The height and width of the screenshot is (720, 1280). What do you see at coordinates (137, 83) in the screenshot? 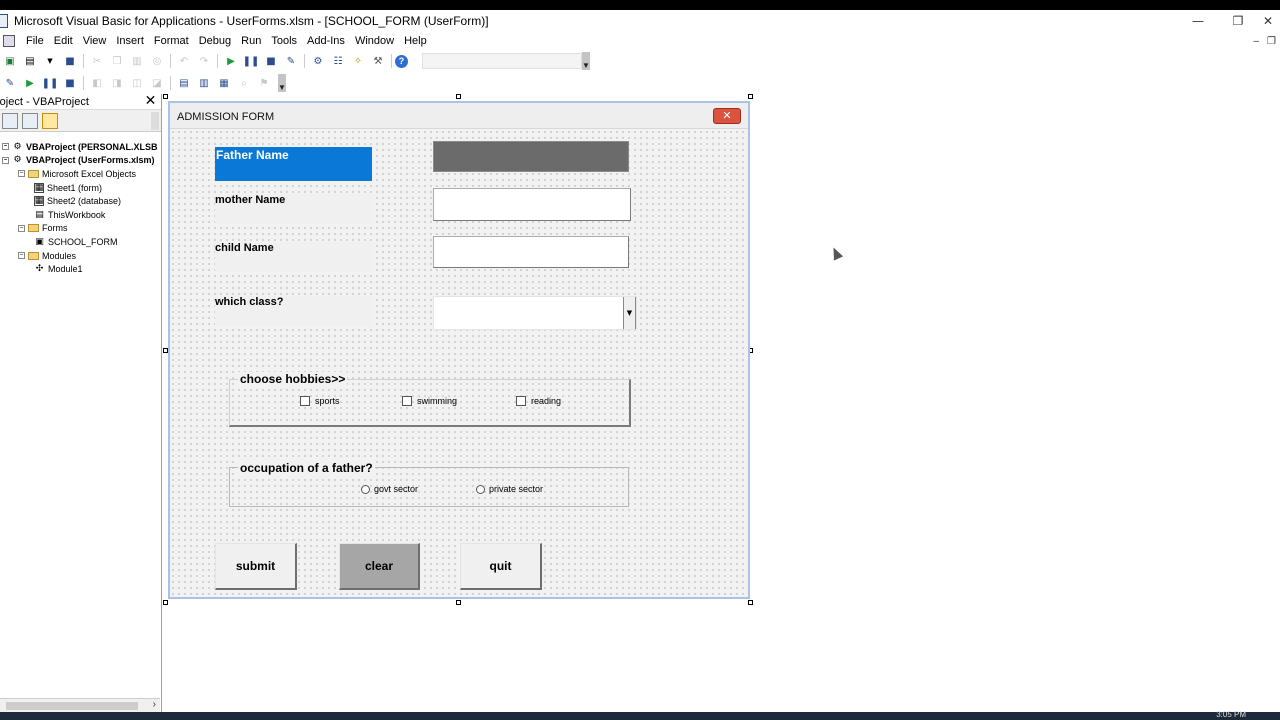
I see `group-icon: ◫` at bounding box center [137, 83].